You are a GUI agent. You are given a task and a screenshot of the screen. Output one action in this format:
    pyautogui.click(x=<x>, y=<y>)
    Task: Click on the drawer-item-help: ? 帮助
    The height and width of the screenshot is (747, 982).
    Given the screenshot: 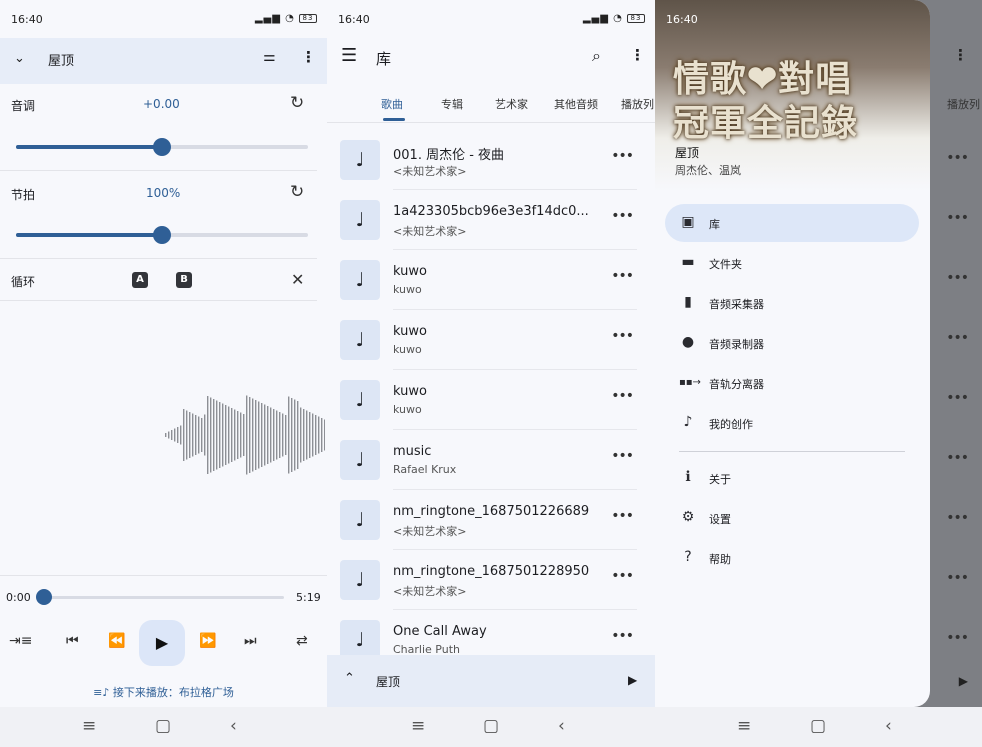 What is the action you would take?
    pyautogui.click(x=792, y=558)
    